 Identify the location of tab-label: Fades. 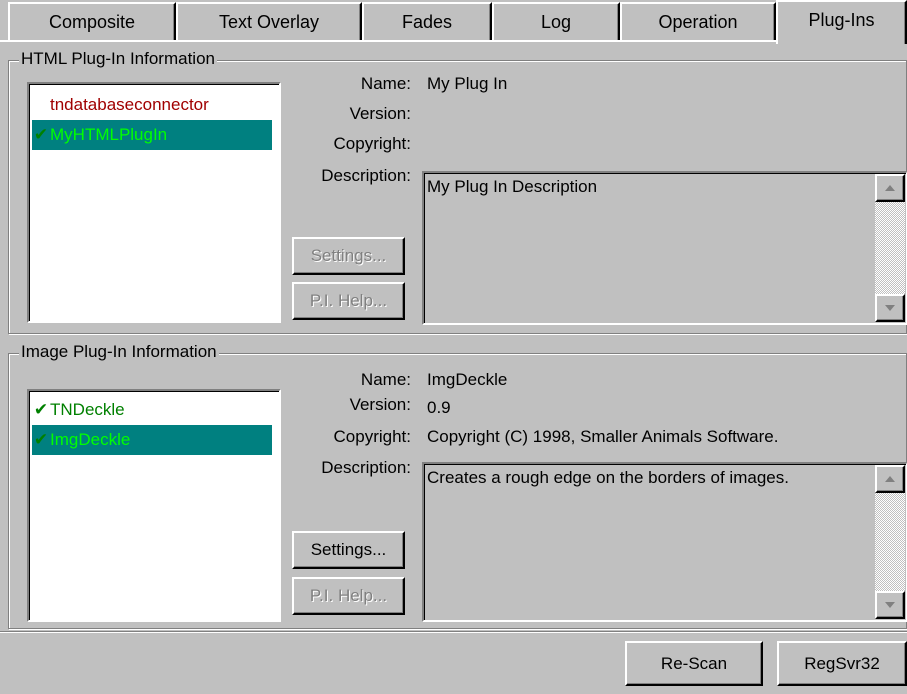
(427, 22).